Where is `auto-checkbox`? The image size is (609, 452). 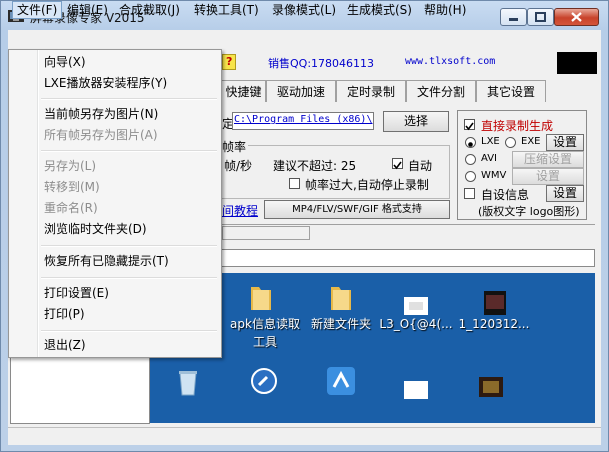
auto-checkbox is located at coordinates (397, 164).